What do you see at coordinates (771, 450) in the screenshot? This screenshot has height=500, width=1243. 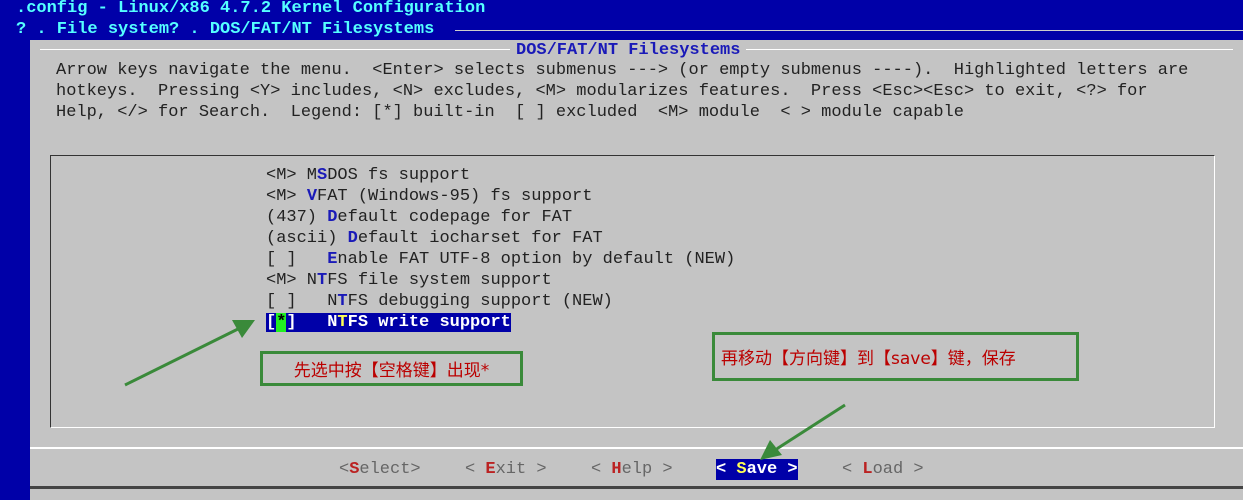 I see `arrow-head` at bounding box center [771, 450].